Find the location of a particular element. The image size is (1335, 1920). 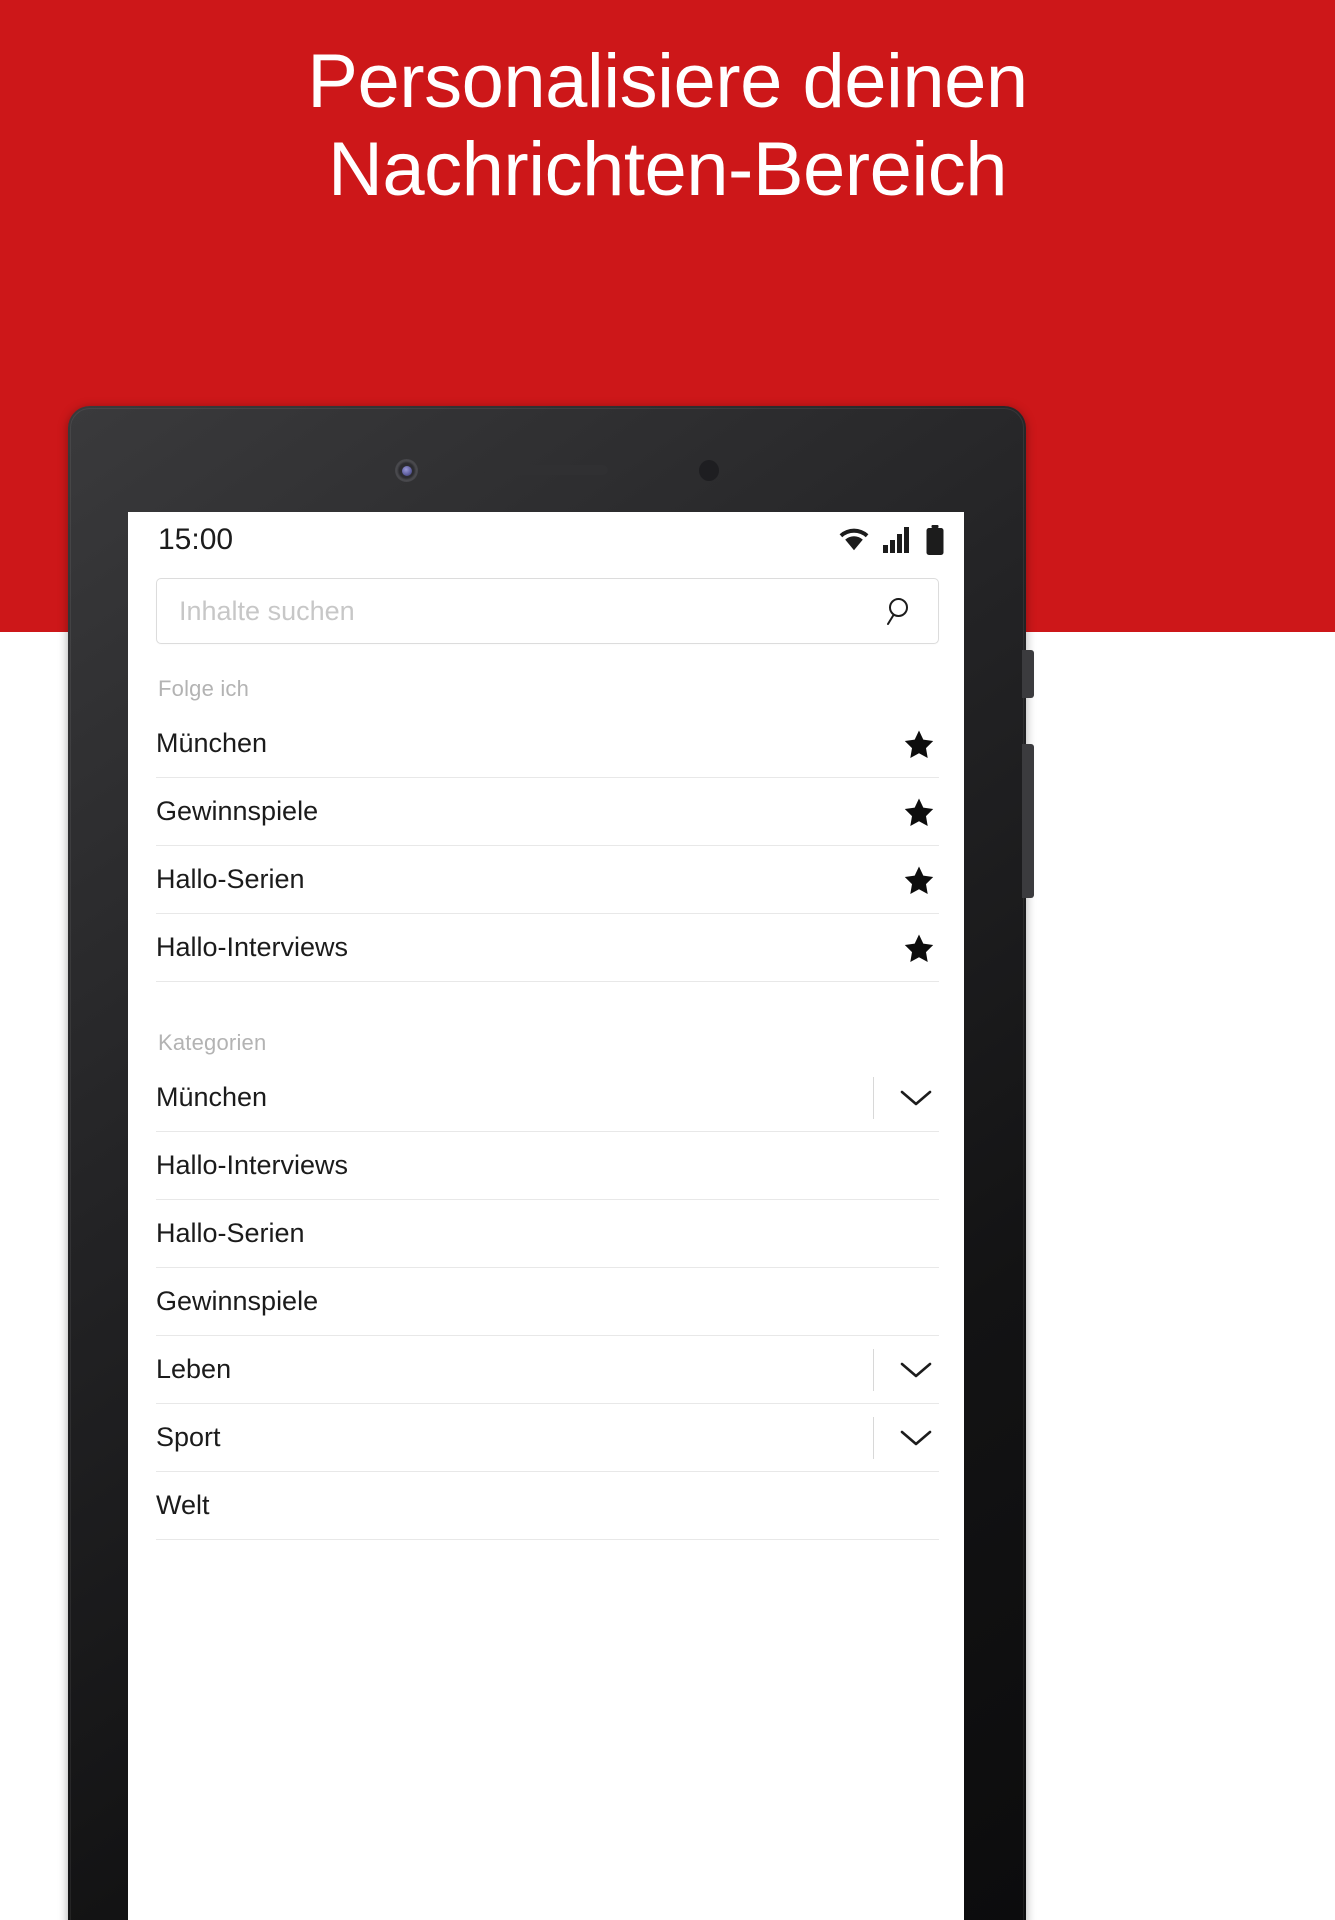

category-item-label: Hallo-Serien is located at coordinates (230, 1233).